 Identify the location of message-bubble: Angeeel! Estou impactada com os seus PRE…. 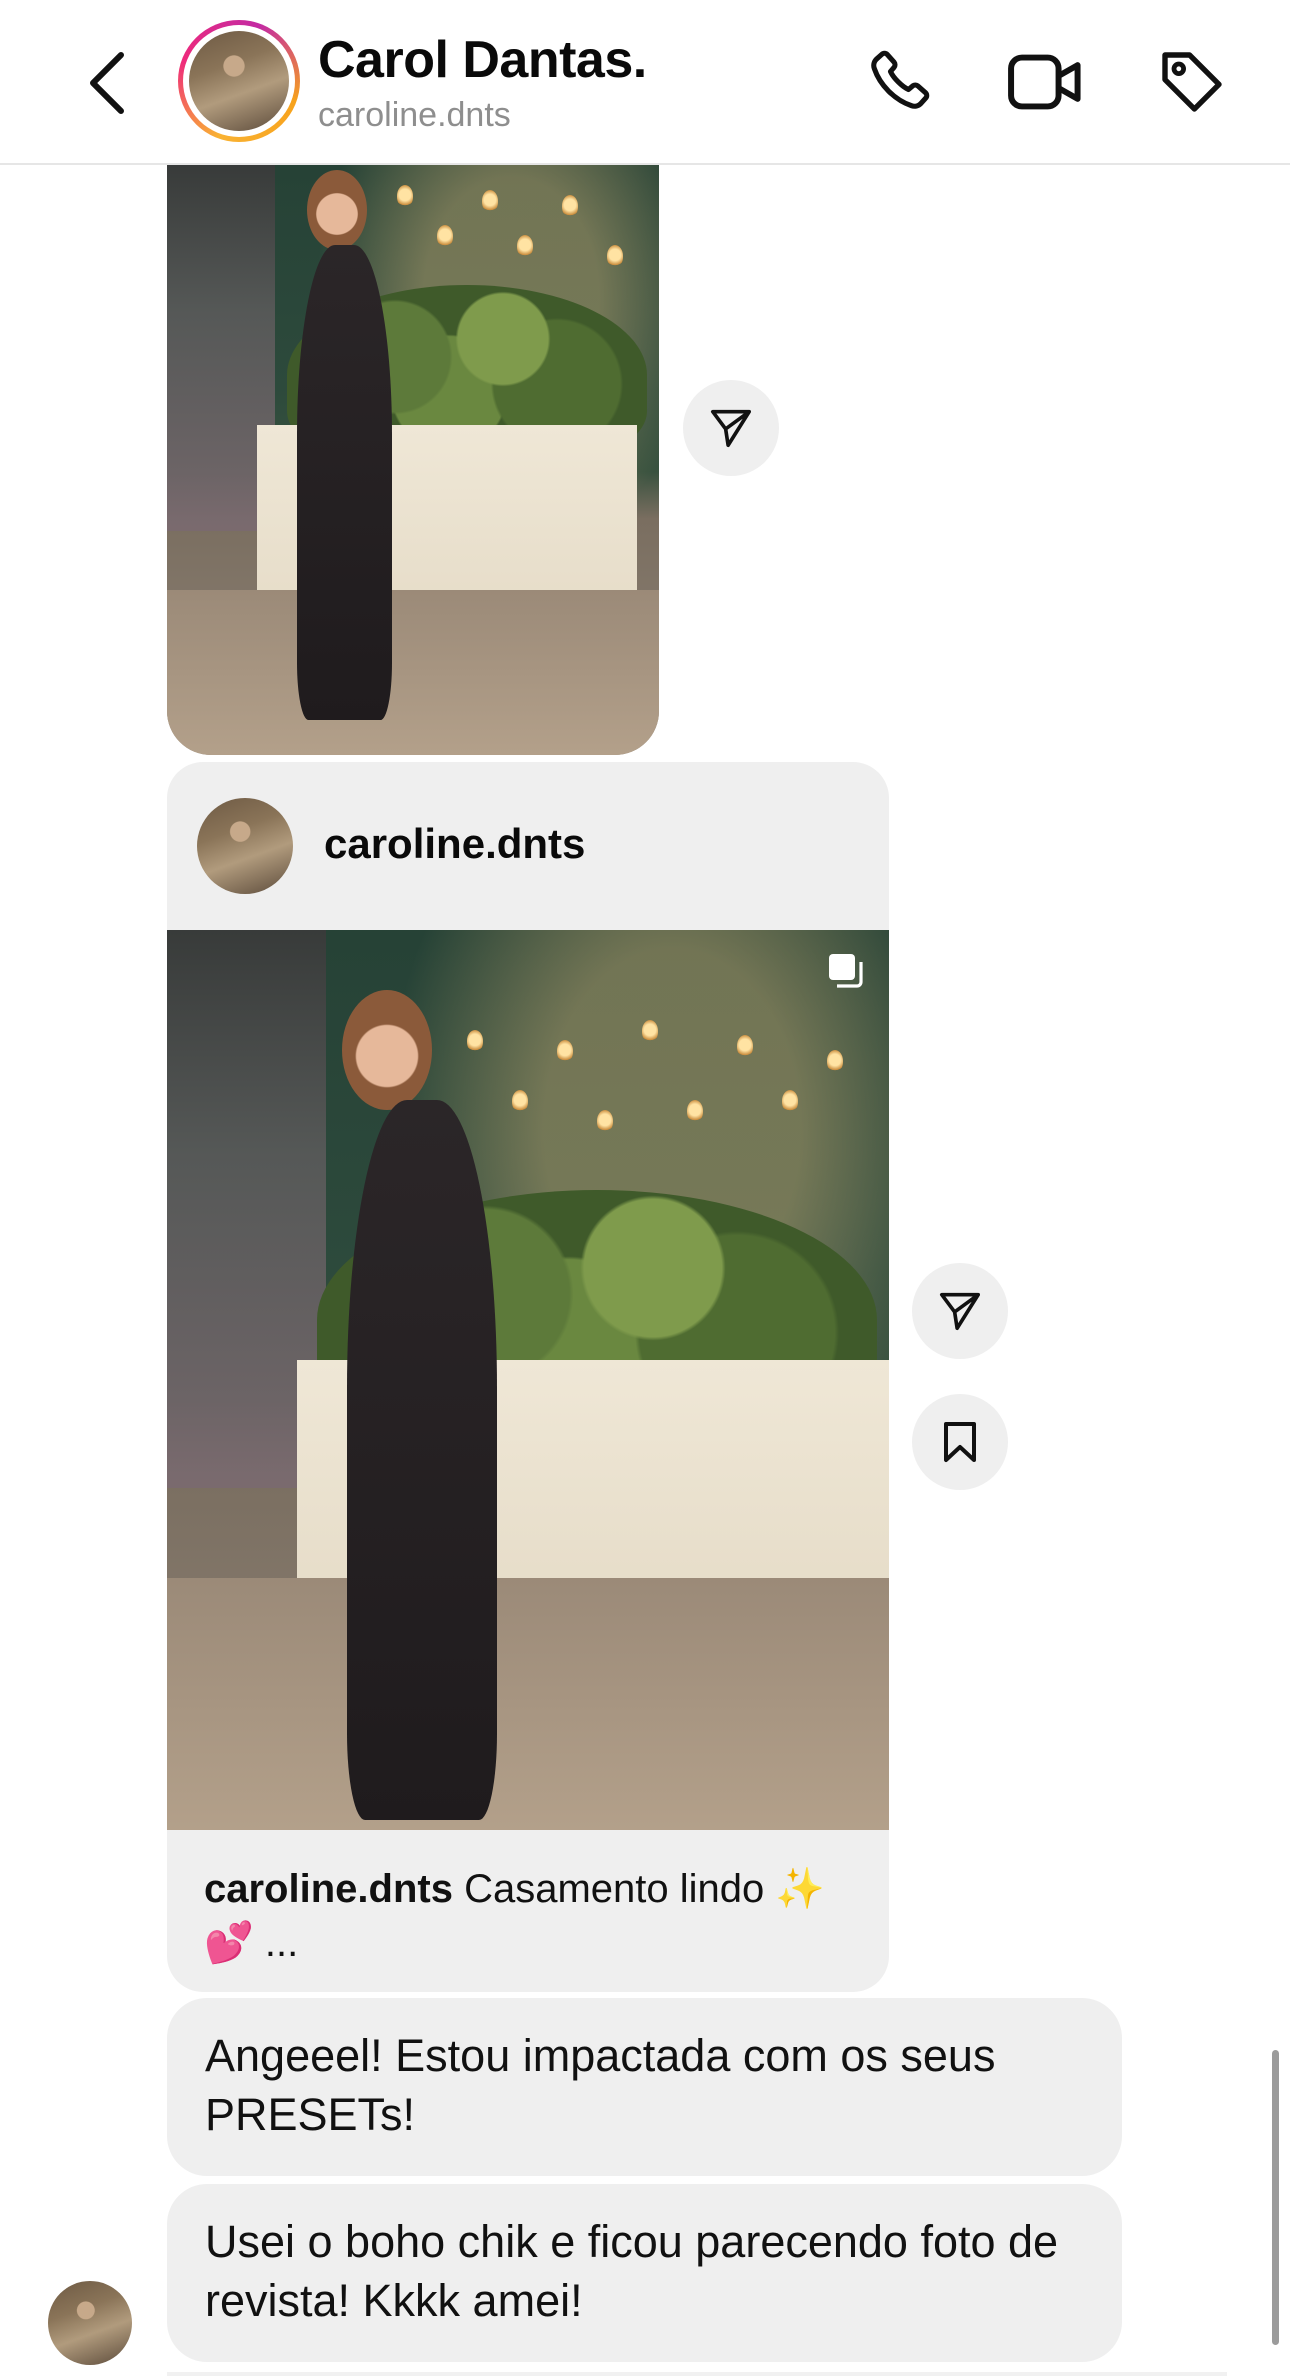
(644, 2087).